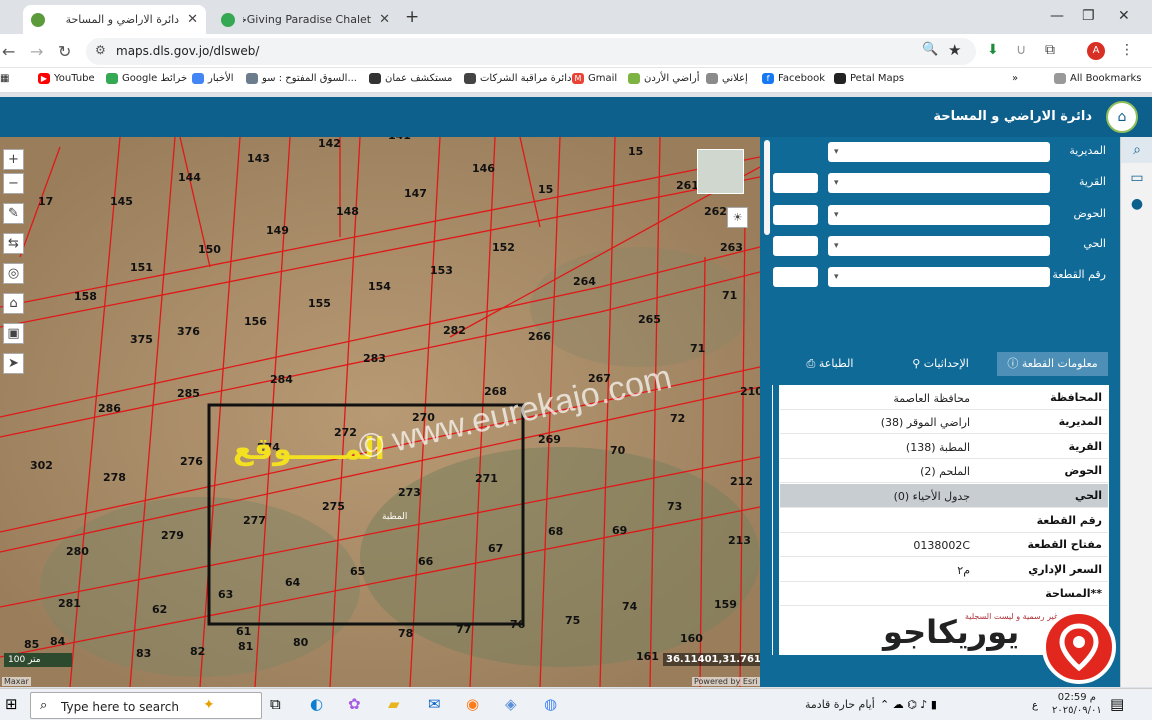 This screenshot has width=1152, height=720. I want to click on parcel-number: 154, so click(379, 286).